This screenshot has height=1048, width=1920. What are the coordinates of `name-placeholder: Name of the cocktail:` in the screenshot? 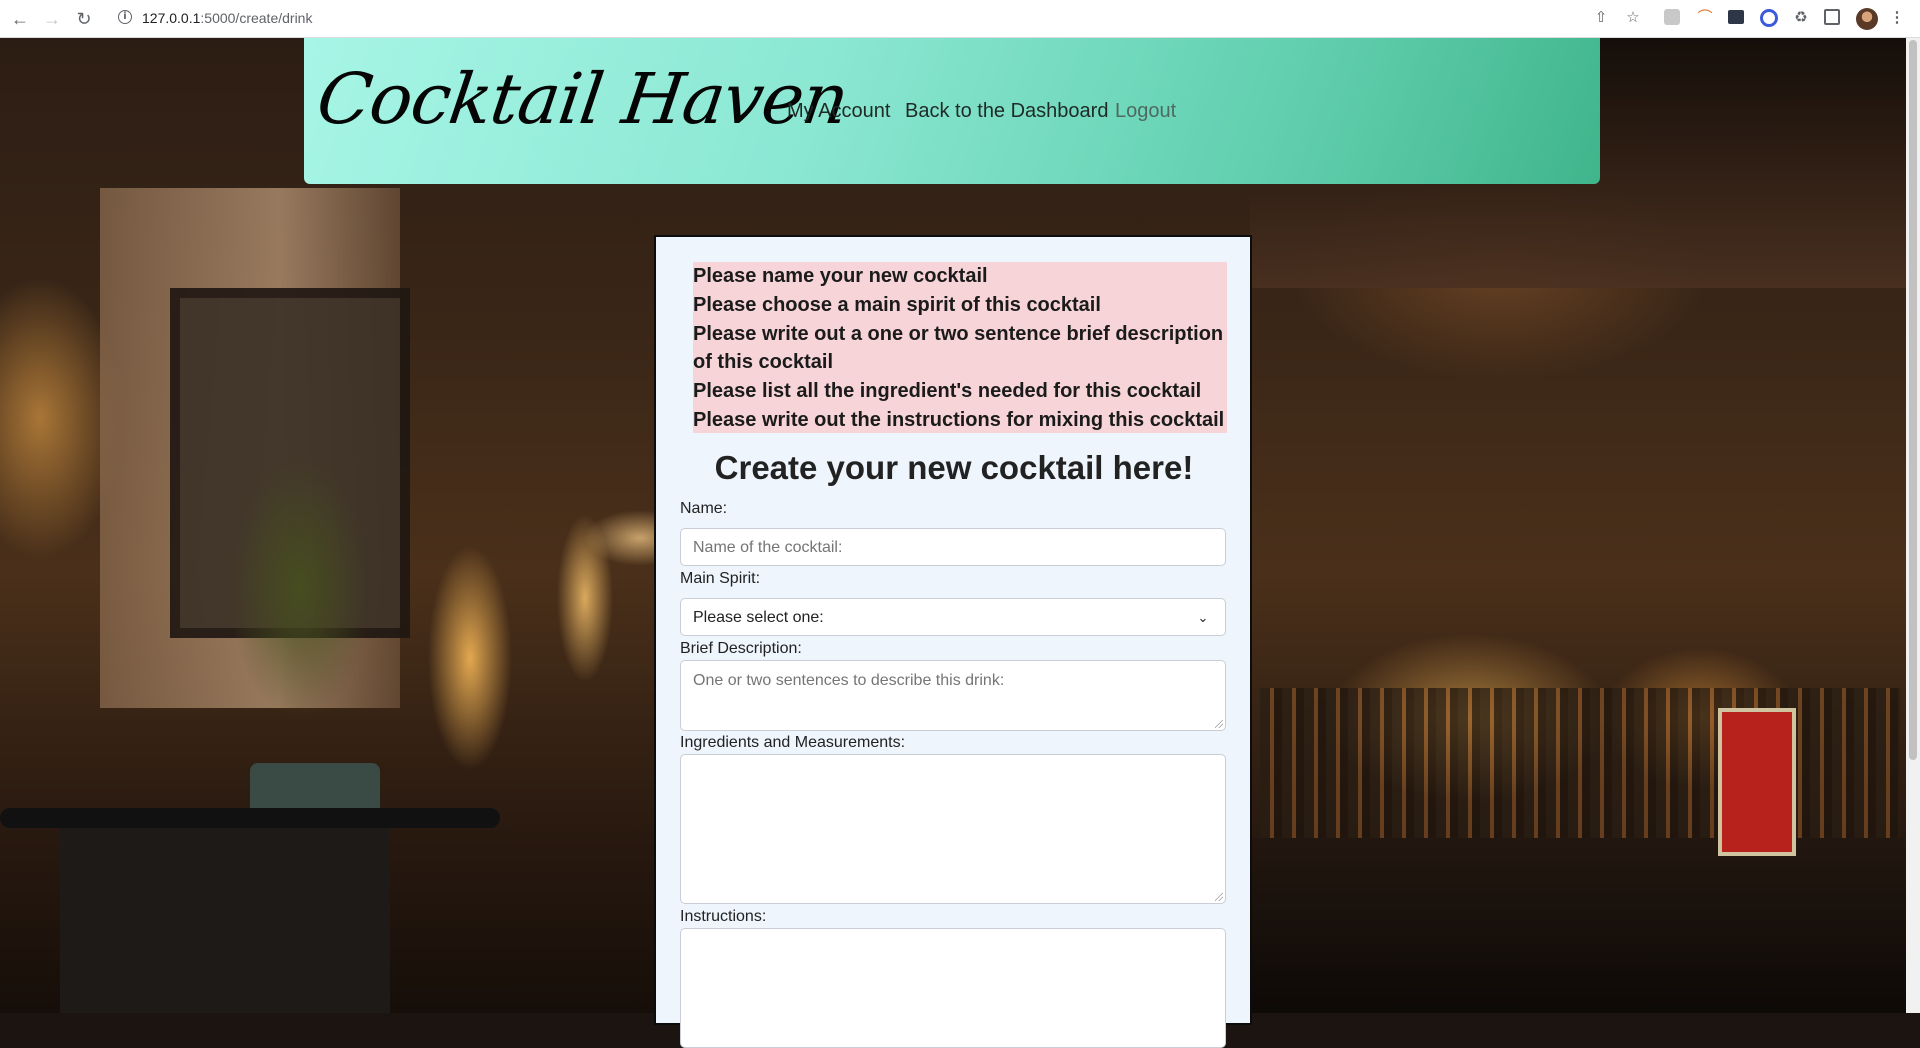 It's located at (768, 547).